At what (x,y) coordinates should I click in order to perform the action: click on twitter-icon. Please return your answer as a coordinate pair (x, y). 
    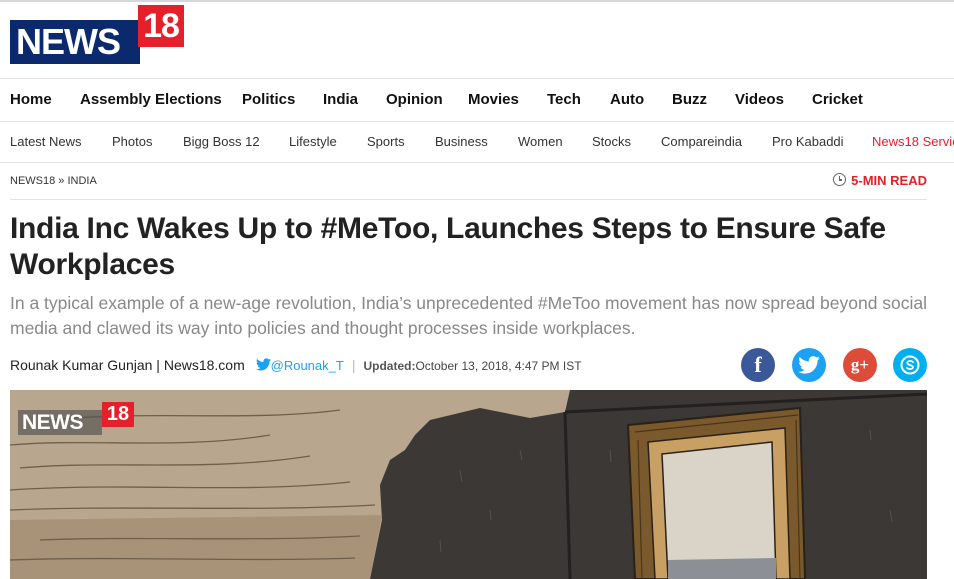
    Looking at the image, I should click on (809, 365).